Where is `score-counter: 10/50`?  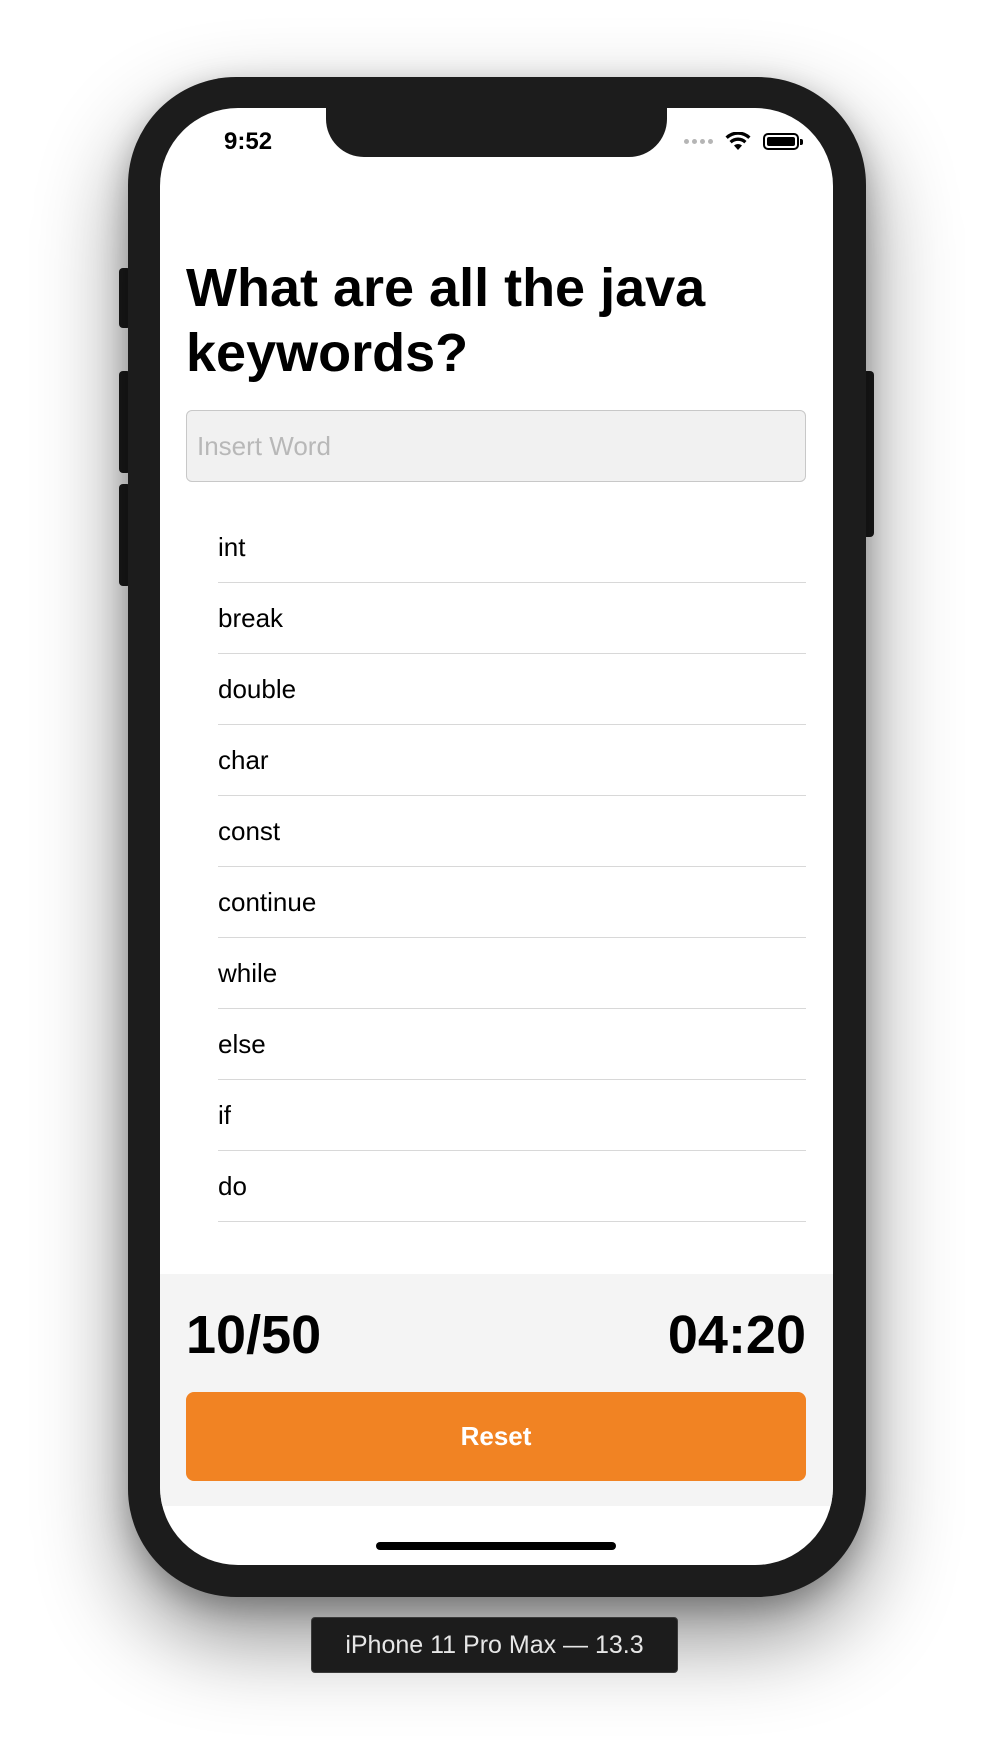 score-counter: 10/50 is located at coordinates (254, 1335).